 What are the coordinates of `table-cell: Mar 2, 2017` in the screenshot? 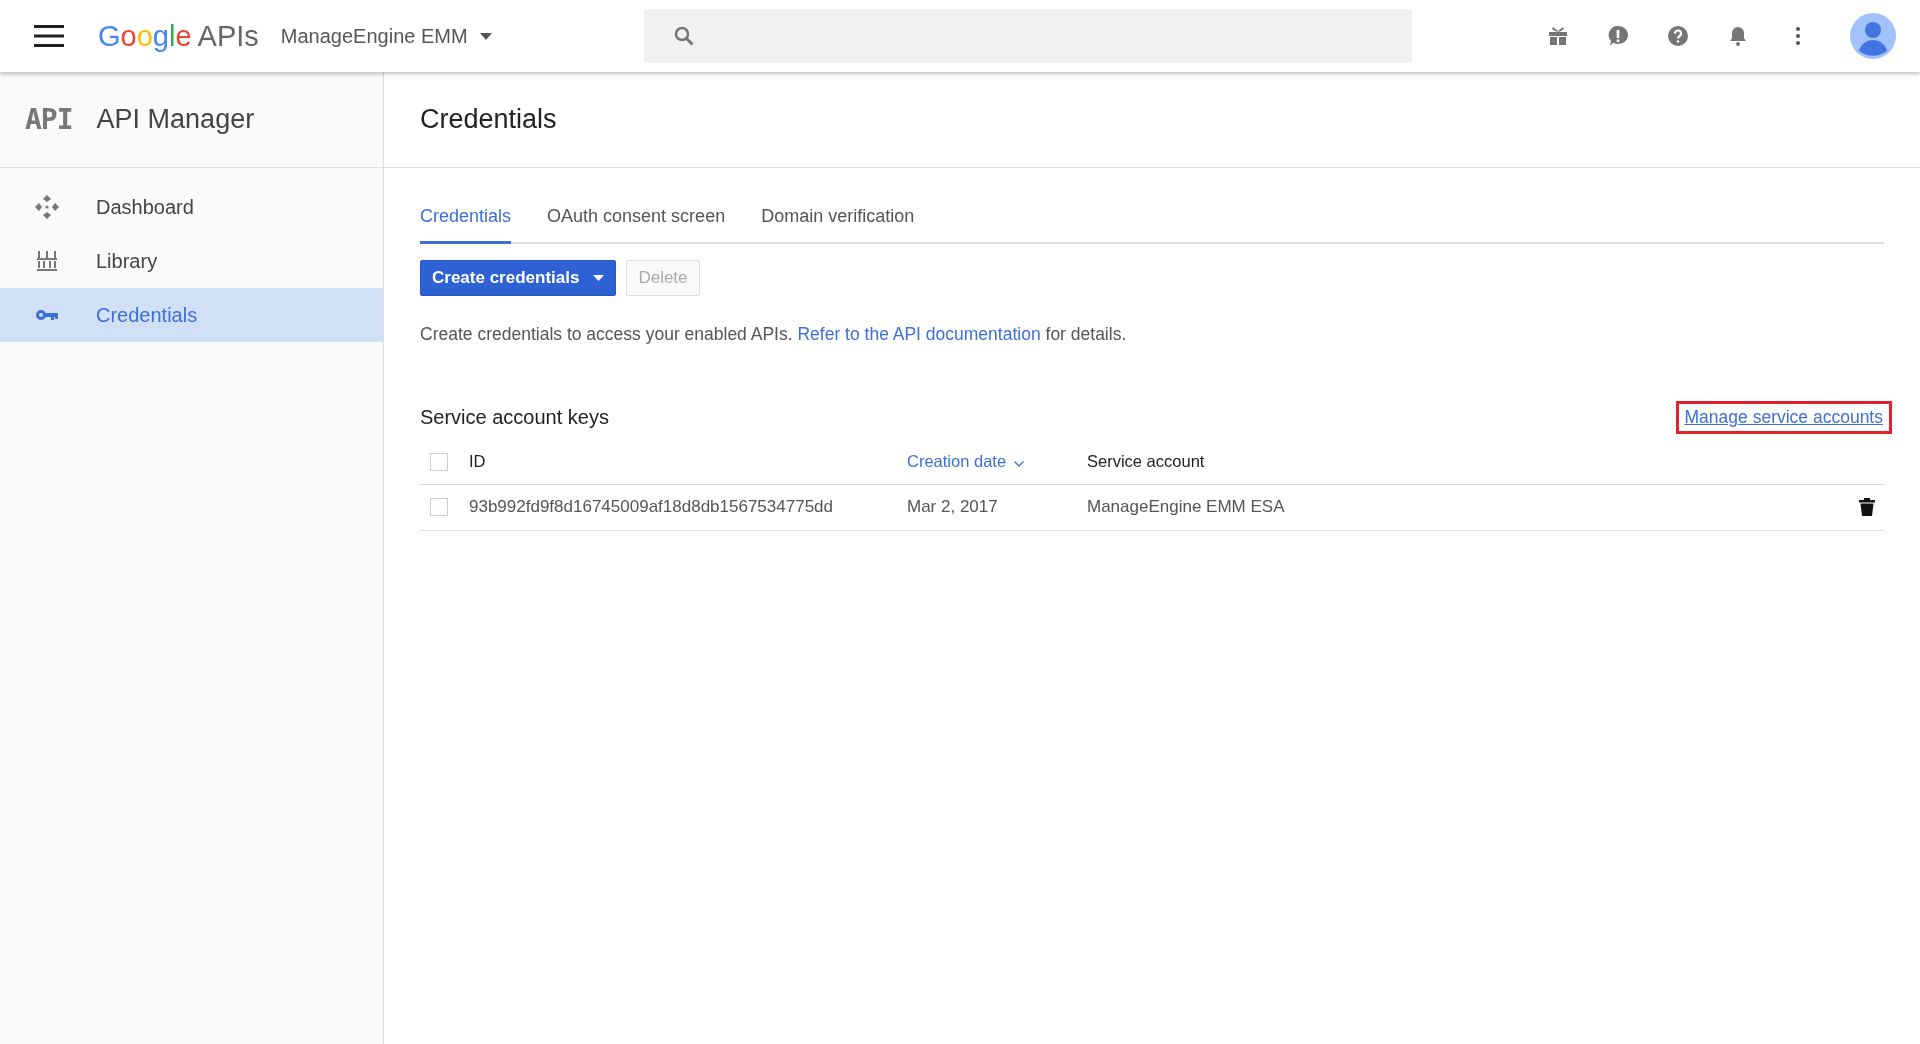 It's located at (952, 506).